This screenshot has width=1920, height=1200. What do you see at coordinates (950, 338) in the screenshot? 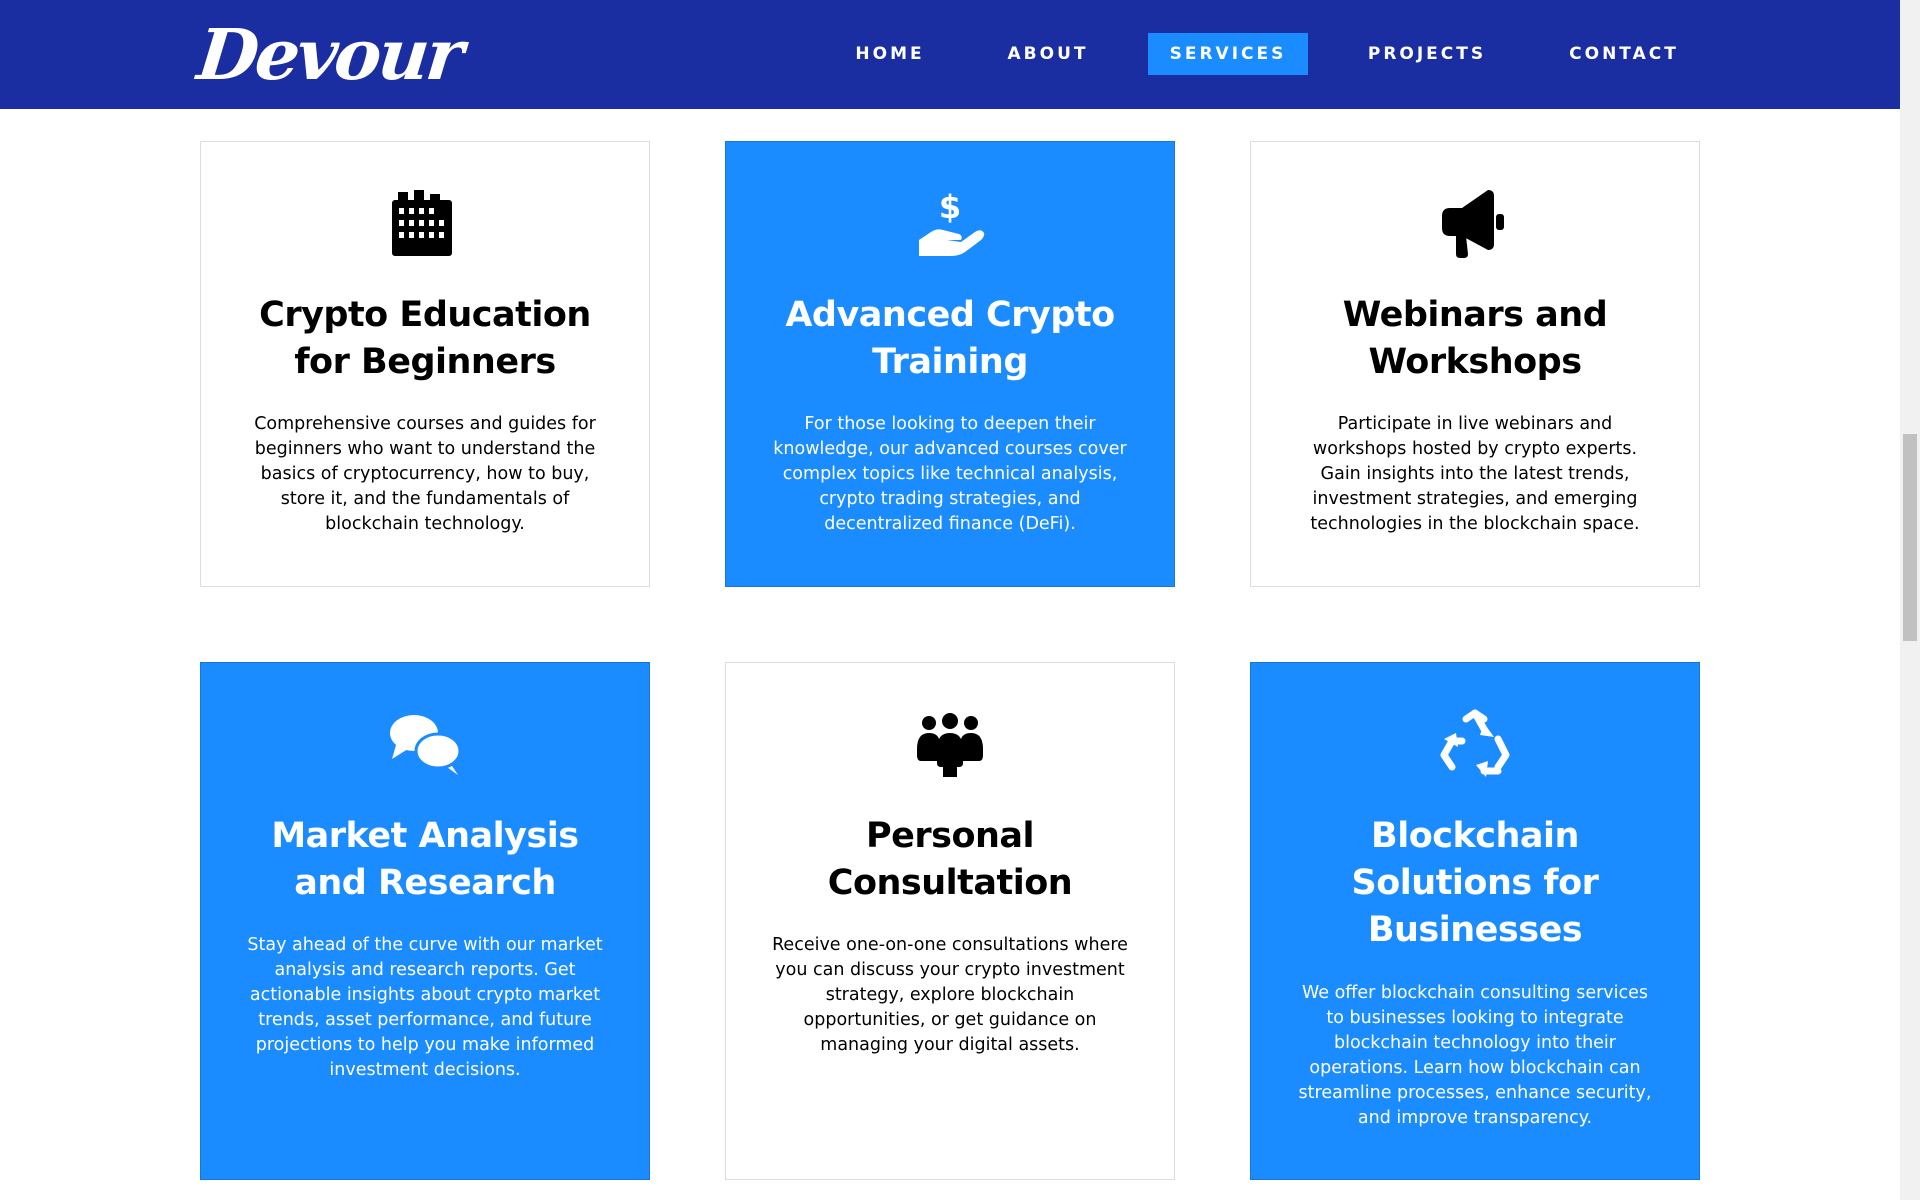
I see `service-title: Advanced Crypto Training` at bounding box center [950, 338].